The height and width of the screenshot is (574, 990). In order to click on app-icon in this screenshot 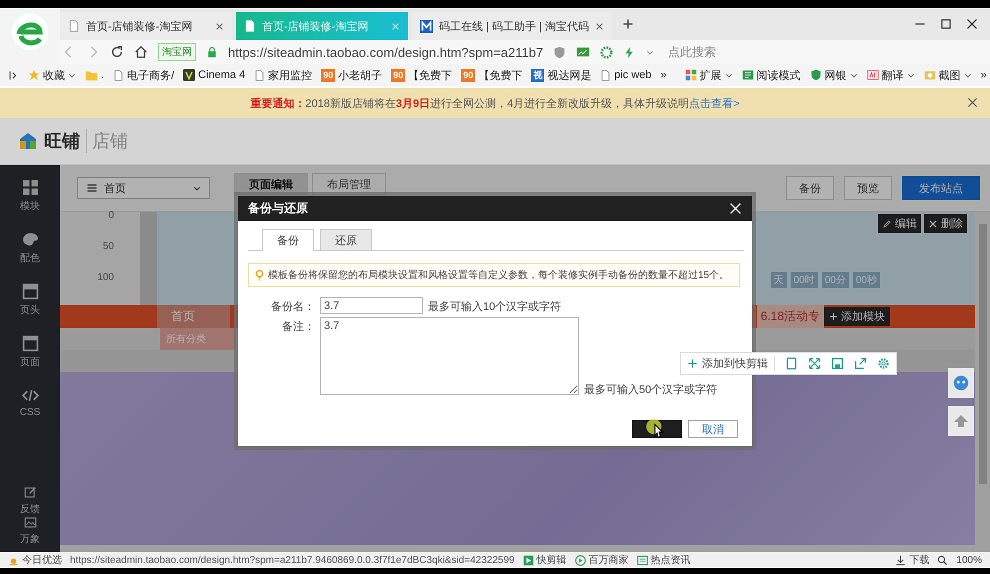, I will do `click(189, 75)`.